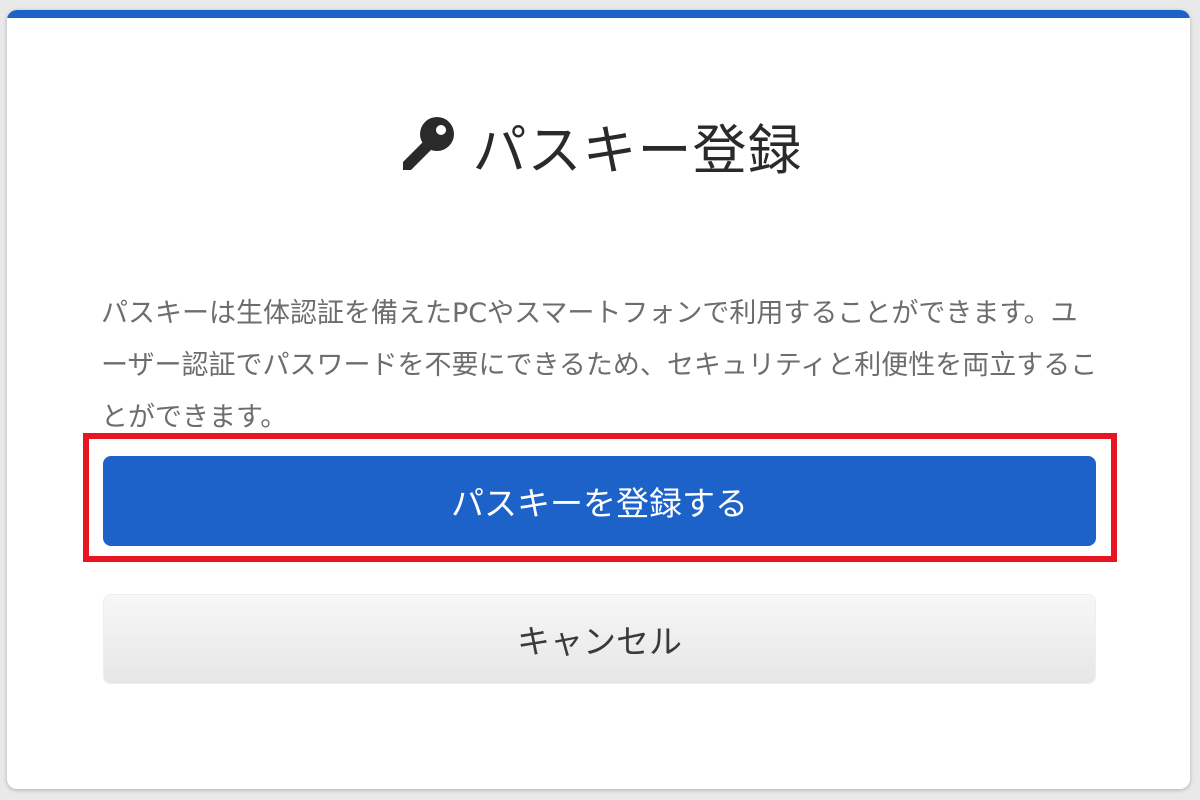  What do you see at coordinates (637, 150) in the screenshot?
I see `dialog-title: パスキー登録` at bounding box center [637, 150].